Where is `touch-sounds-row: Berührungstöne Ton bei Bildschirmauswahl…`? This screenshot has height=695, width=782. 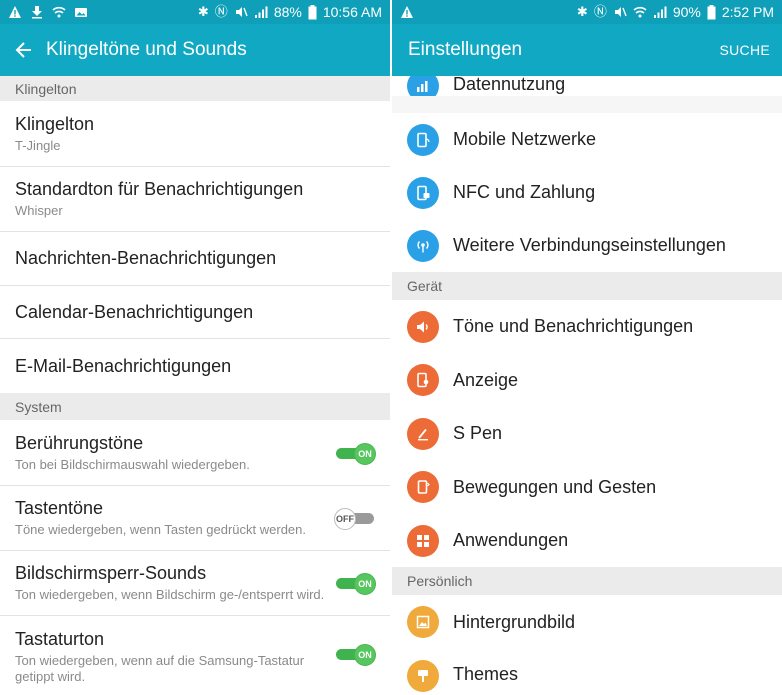 touch-sounds-row: Berührungstöne Ton bei Bildschirmauswahl… is located at coordinates (195, 453).